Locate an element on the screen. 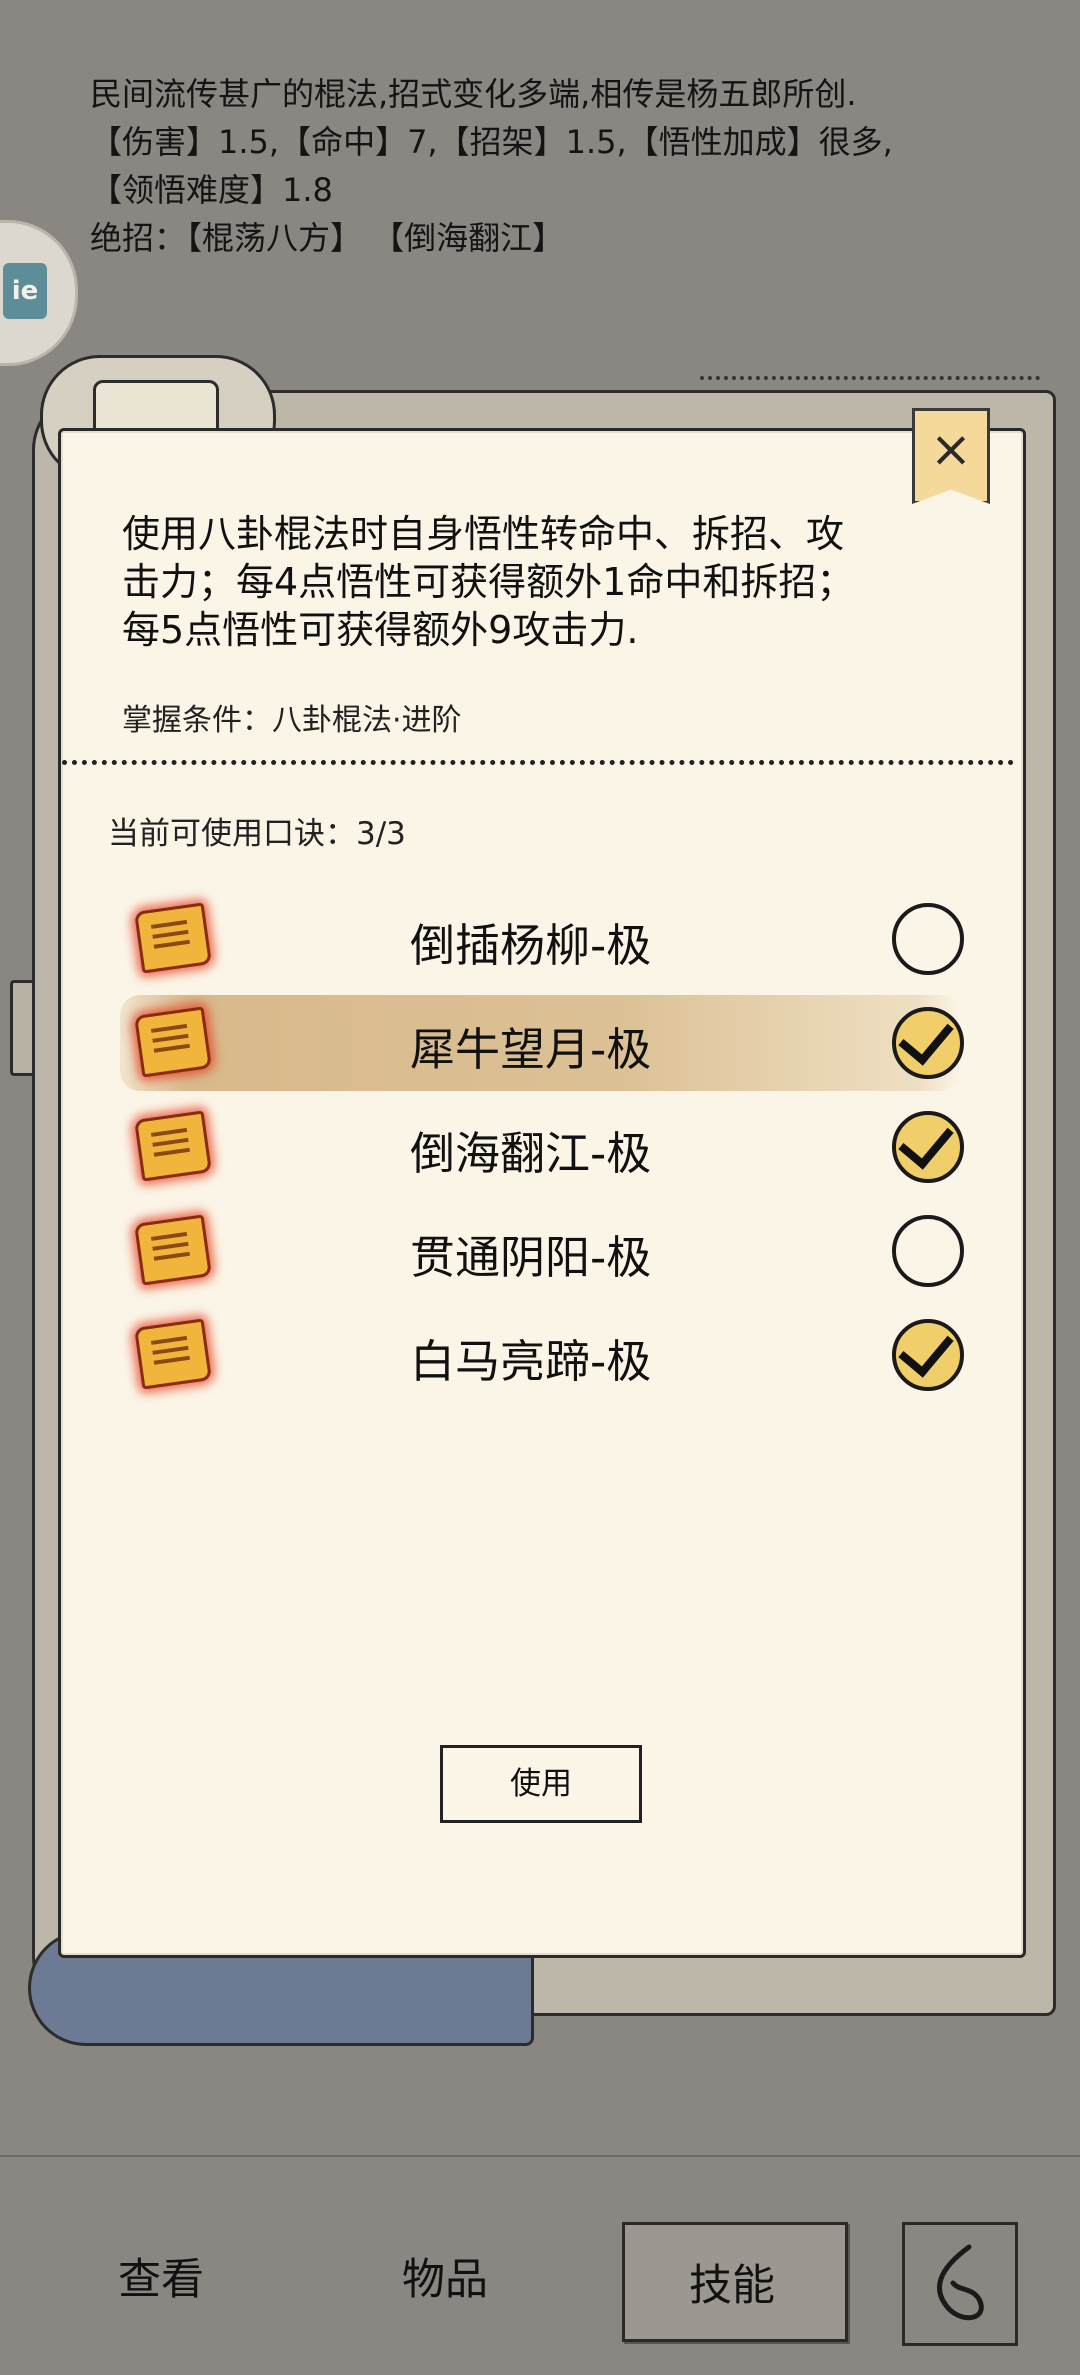 This screenshot has height=2375, width=1080. back-arrow-icon is located at coordinates (960, 2282).